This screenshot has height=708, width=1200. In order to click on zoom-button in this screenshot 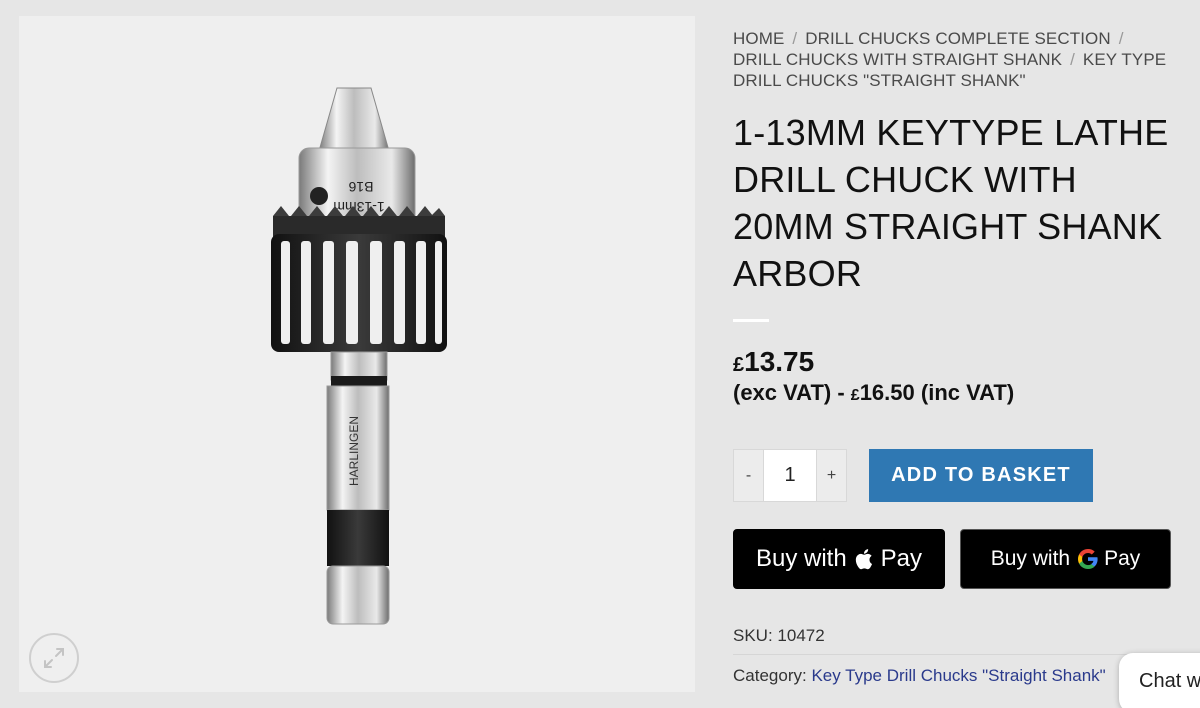, I will do `click(54, 658)`.